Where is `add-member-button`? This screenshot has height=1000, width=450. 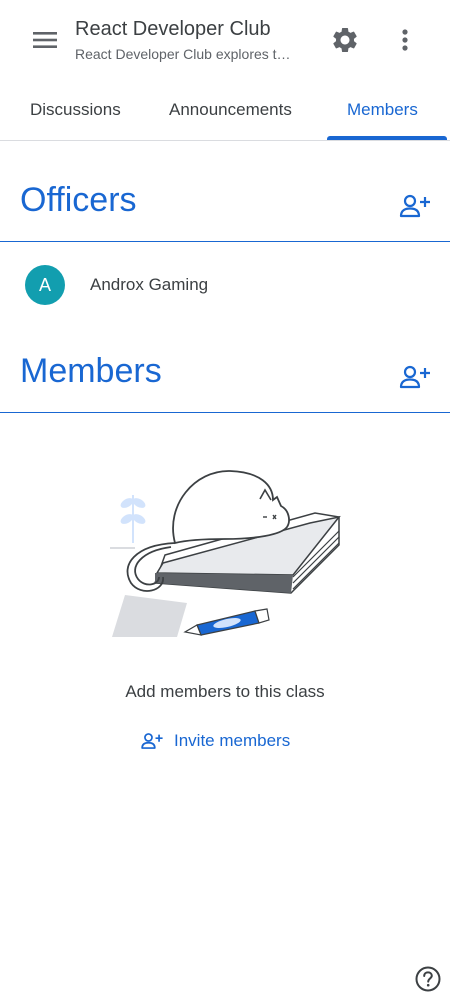
add-member-button is located at coordinates (415, 377).